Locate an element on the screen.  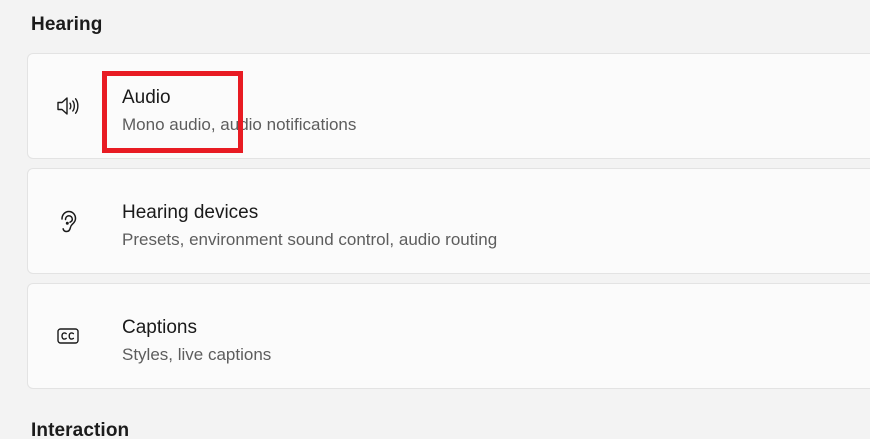
cc-icon is located at coordinates (68, 336).